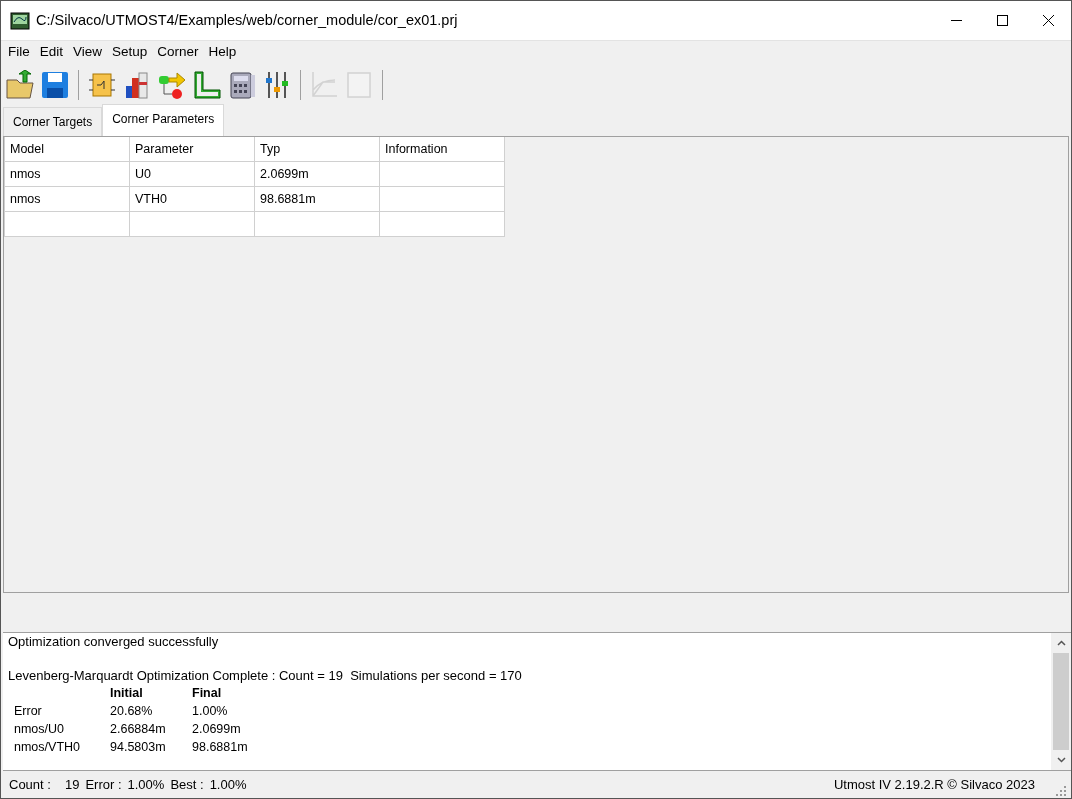  Describe the element at coordinates (130, 52) in the screenshot. I see `menu-item: Setup` at that location.